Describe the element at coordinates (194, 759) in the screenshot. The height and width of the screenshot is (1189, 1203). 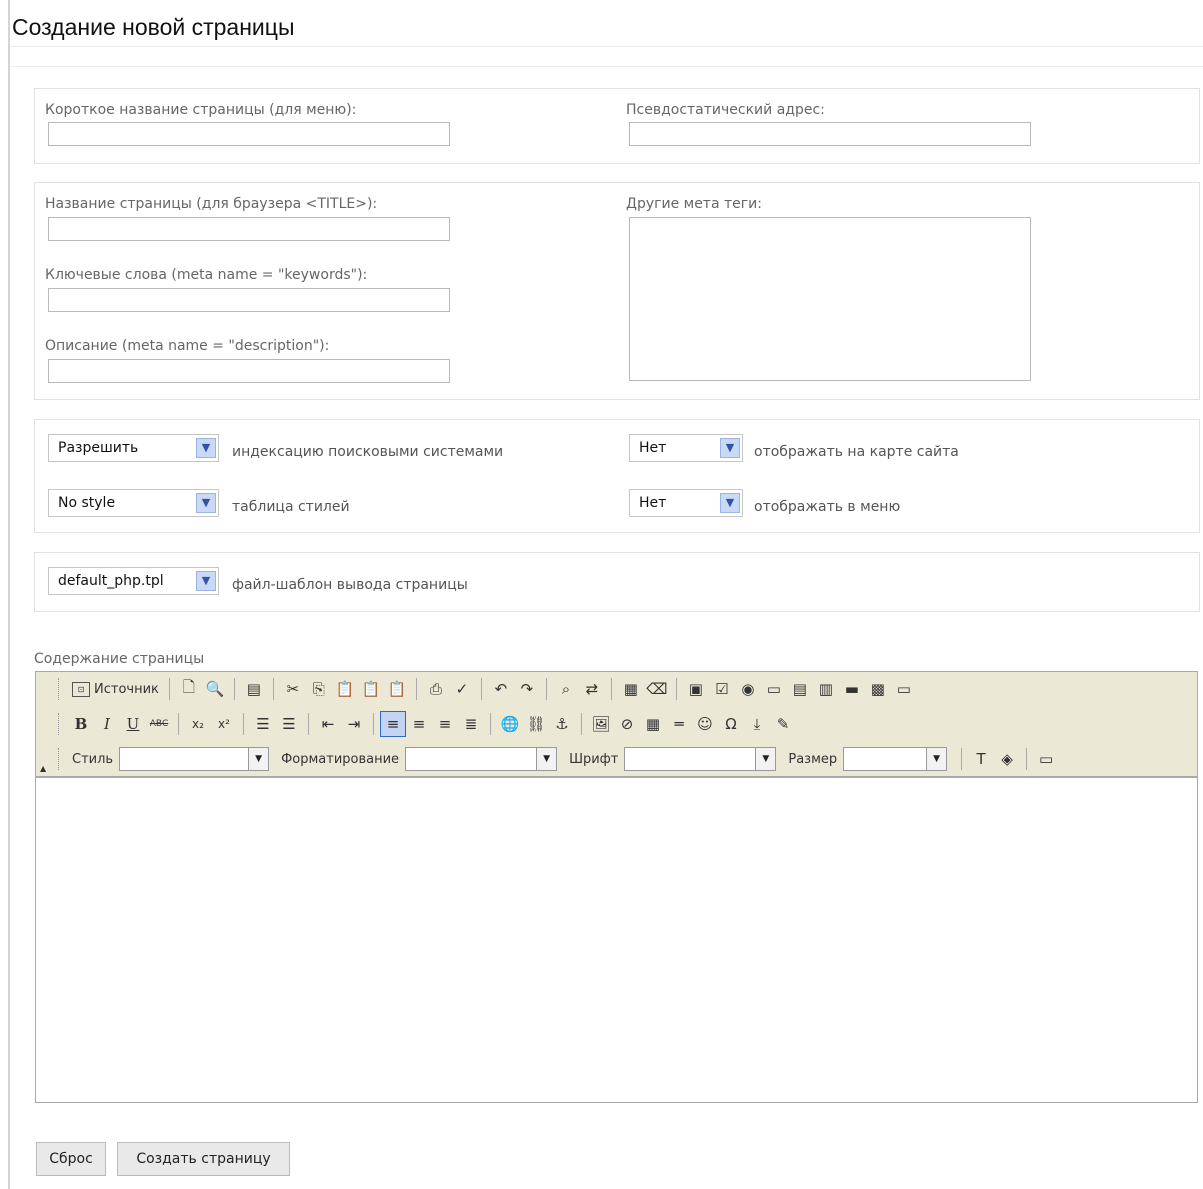
I see `style-combo: ▼` at that location.